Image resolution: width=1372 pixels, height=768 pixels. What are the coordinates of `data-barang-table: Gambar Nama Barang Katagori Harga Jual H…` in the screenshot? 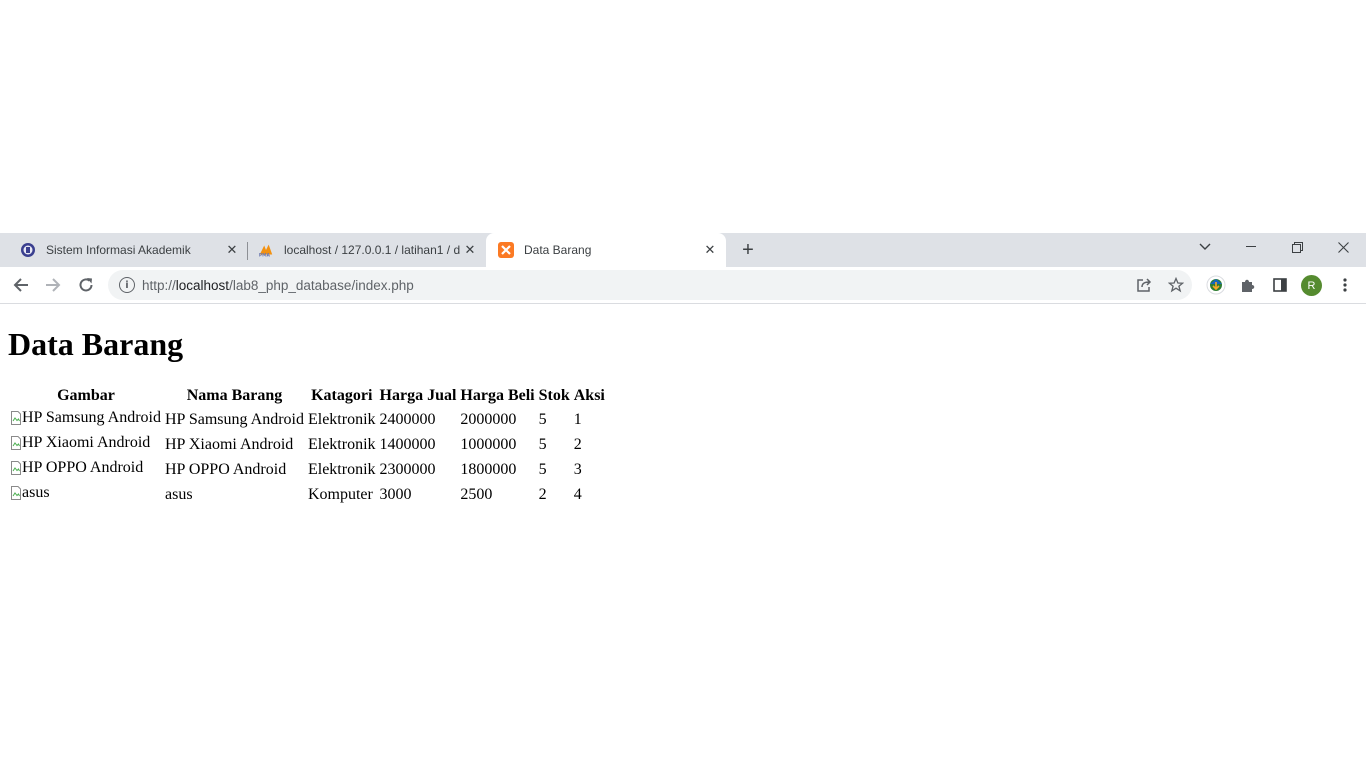 It's located at (308, 446).